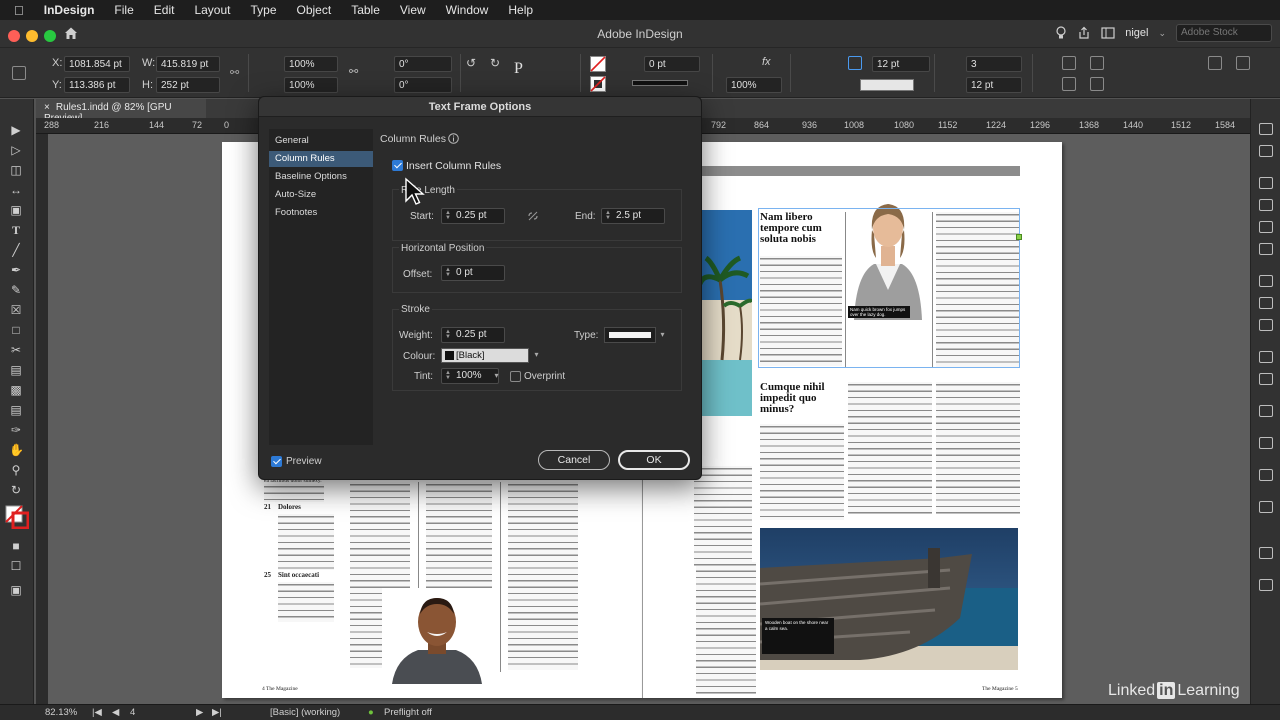 This screenshot has height=720, width=1280. What do you see at coordinates (1266, 129) in the screenshot?
I see `pages-panel-icon` at bounding box center [1266, 129].